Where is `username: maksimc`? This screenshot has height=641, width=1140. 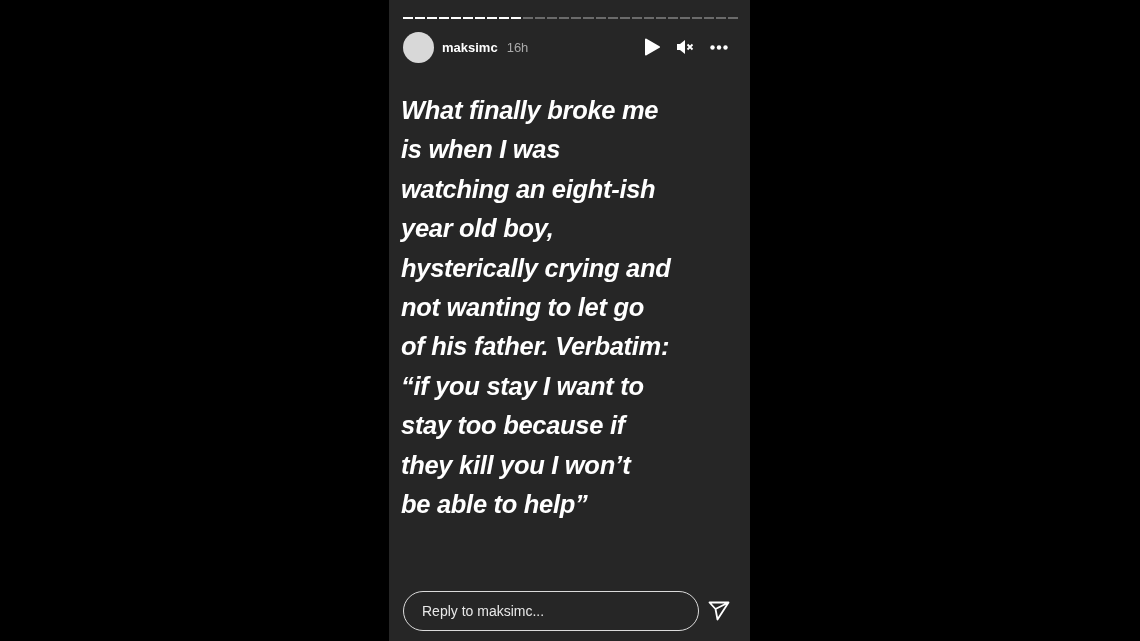 username: maksimc is located at coordinates (470, 47).